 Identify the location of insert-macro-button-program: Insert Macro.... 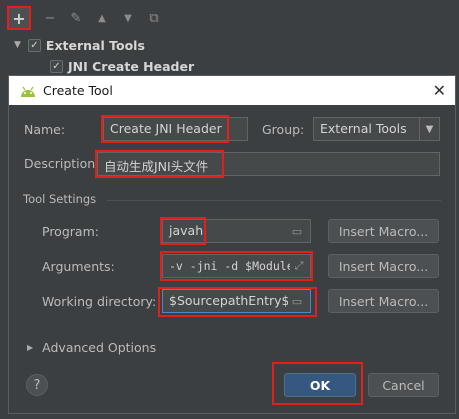
(383, 231).